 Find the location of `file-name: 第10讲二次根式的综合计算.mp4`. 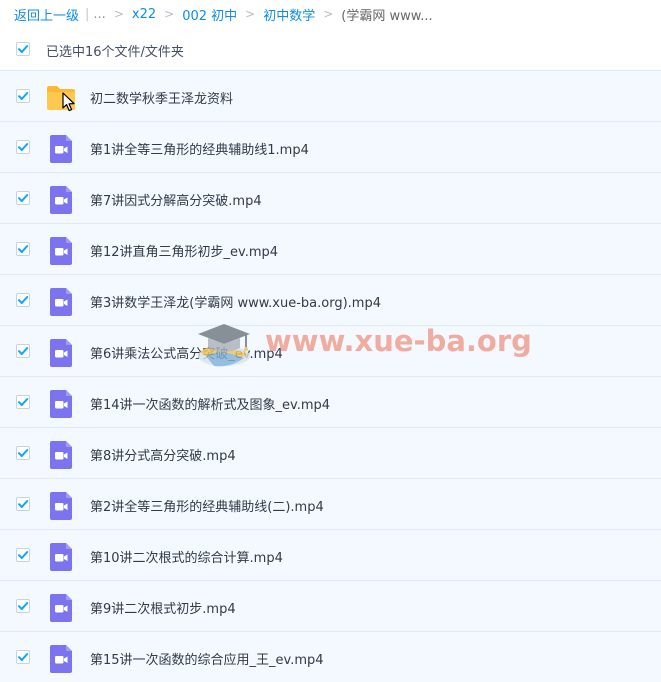

file-name: 第10讲二次根式的综合计算.mp4 is located at coordinates (186, 556).